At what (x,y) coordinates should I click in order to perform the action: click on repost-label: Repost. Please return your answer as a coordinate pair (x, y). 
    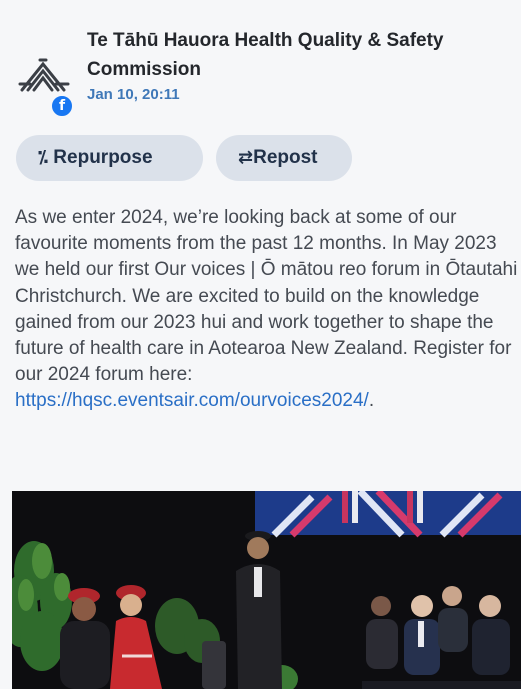
    Looking at the image, I should click on (285, 157).